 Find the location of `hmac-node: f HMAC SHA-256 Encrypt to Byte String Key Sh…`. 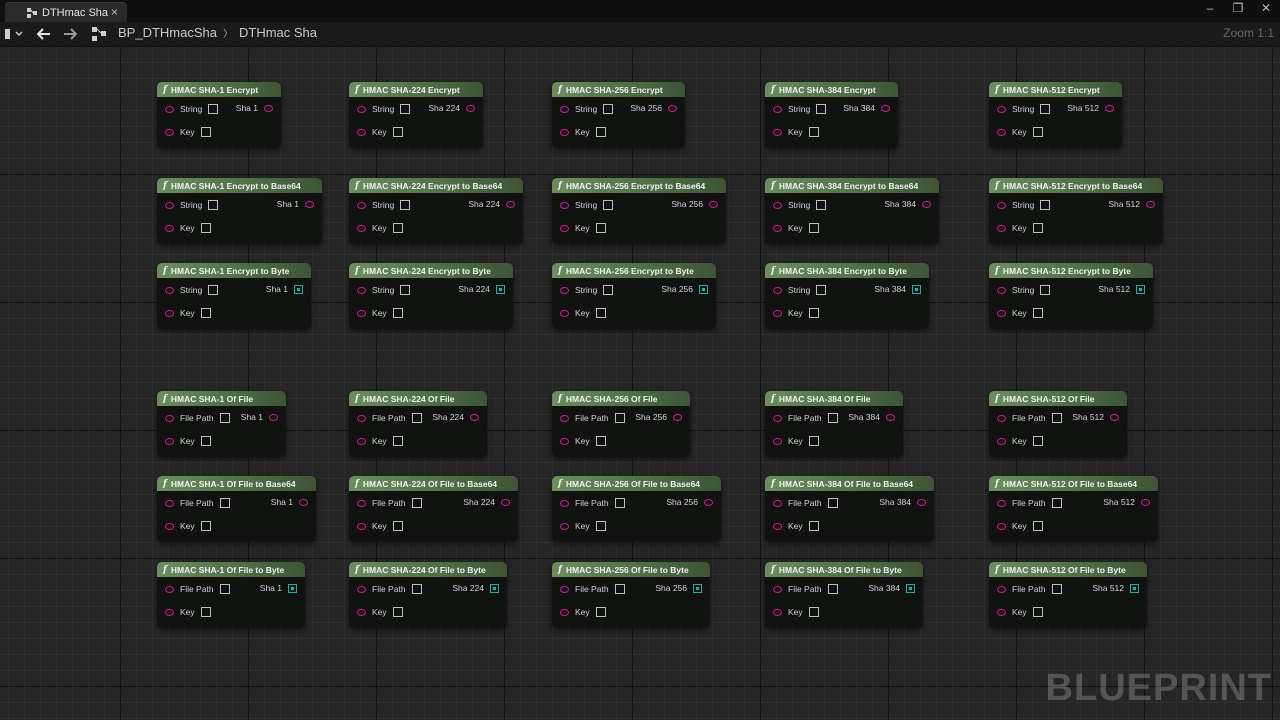

hmac-node: f HMAC SHA-256 Encrypt to Byte String Key Sh… is located at coordinates (634, 296).